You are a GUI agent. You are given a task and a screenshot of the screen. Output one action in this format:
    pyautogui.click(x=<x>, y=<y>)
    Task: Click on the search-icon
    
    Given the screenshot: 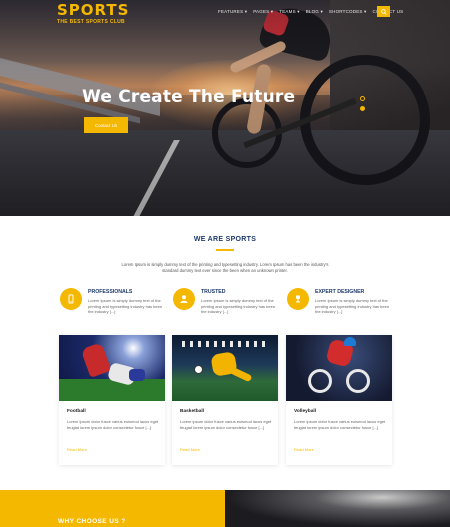 What is the action you would take?
    pyautogui.click(x=383, y=11)
    